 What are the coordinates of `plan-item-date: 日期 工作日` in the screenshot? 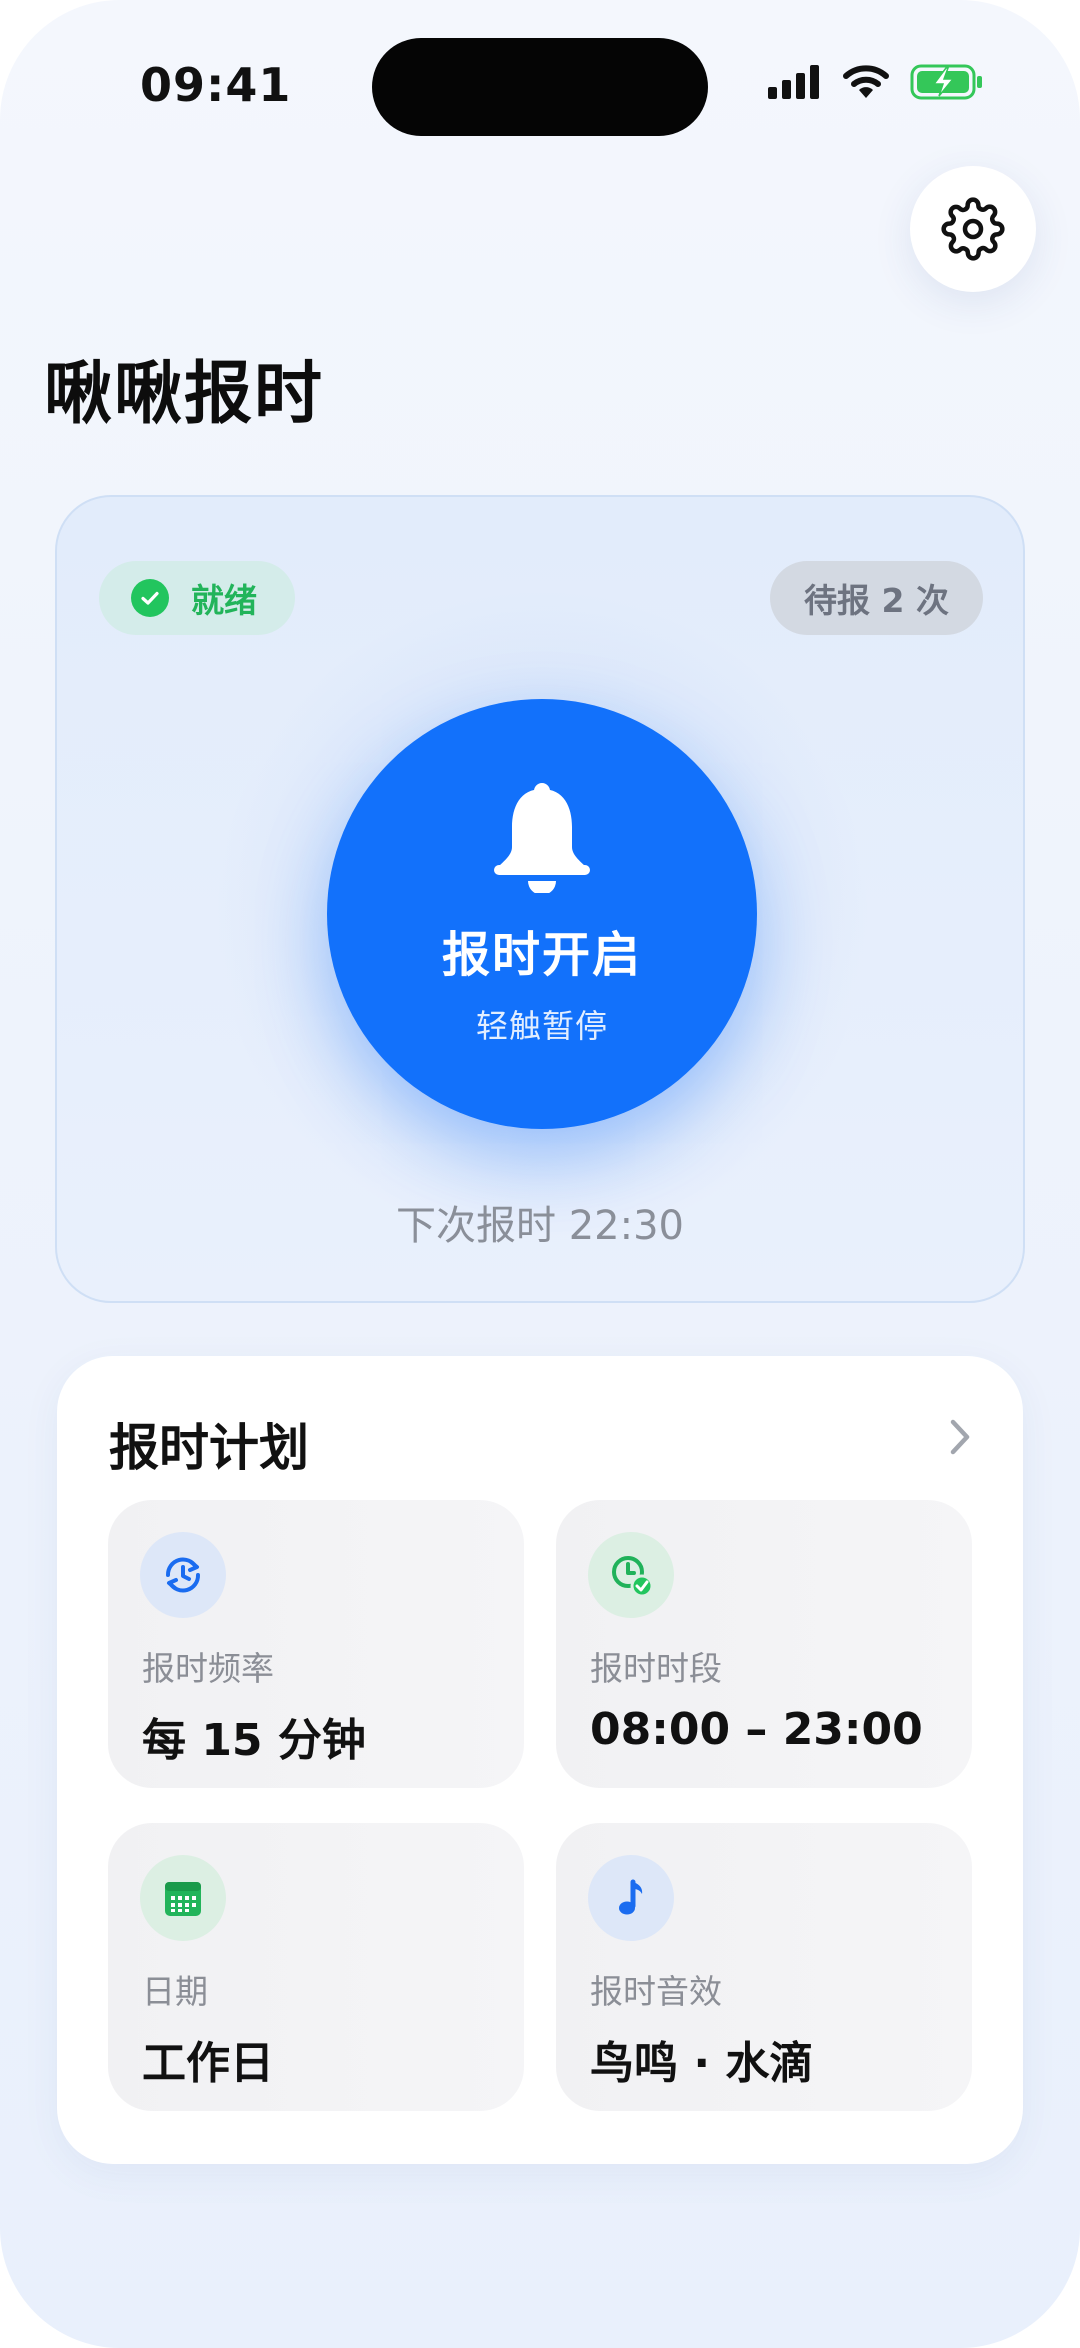 It's located at (316, 1967).